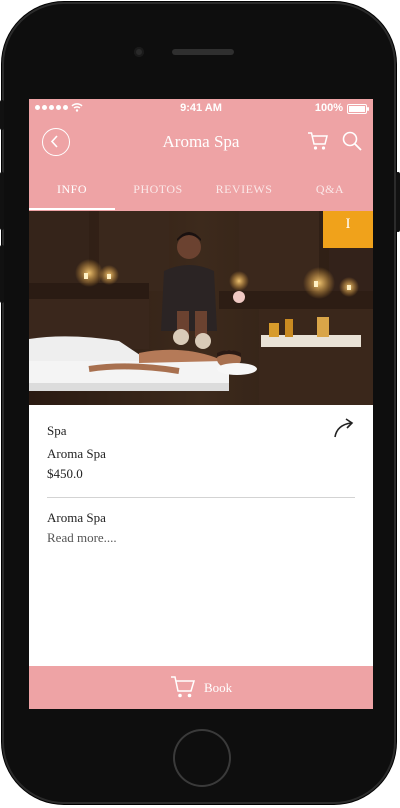 This screenshot has height=808, width=400. I want to click on photo-badge: I, so click(348, 229).